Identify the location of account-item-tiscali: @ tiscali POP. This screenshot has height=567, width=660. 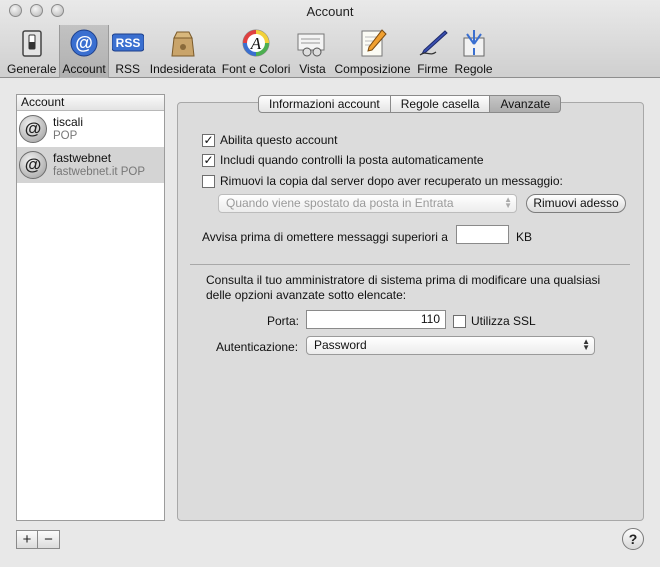
(90, 129).